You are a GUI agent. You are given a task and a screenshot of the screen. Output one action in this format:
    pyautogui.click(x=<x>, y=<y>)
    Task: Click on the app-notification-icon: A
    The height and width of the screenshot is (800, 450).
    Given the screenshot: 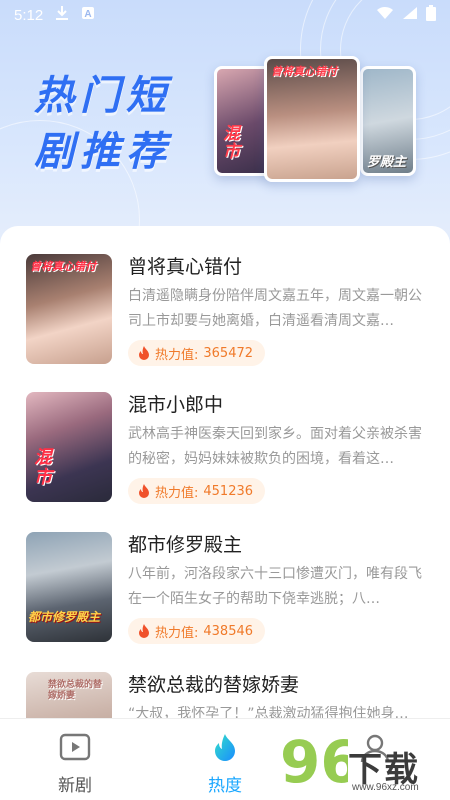 What is the action you would take?
    pyautogui.click(x=88, y=15)
    